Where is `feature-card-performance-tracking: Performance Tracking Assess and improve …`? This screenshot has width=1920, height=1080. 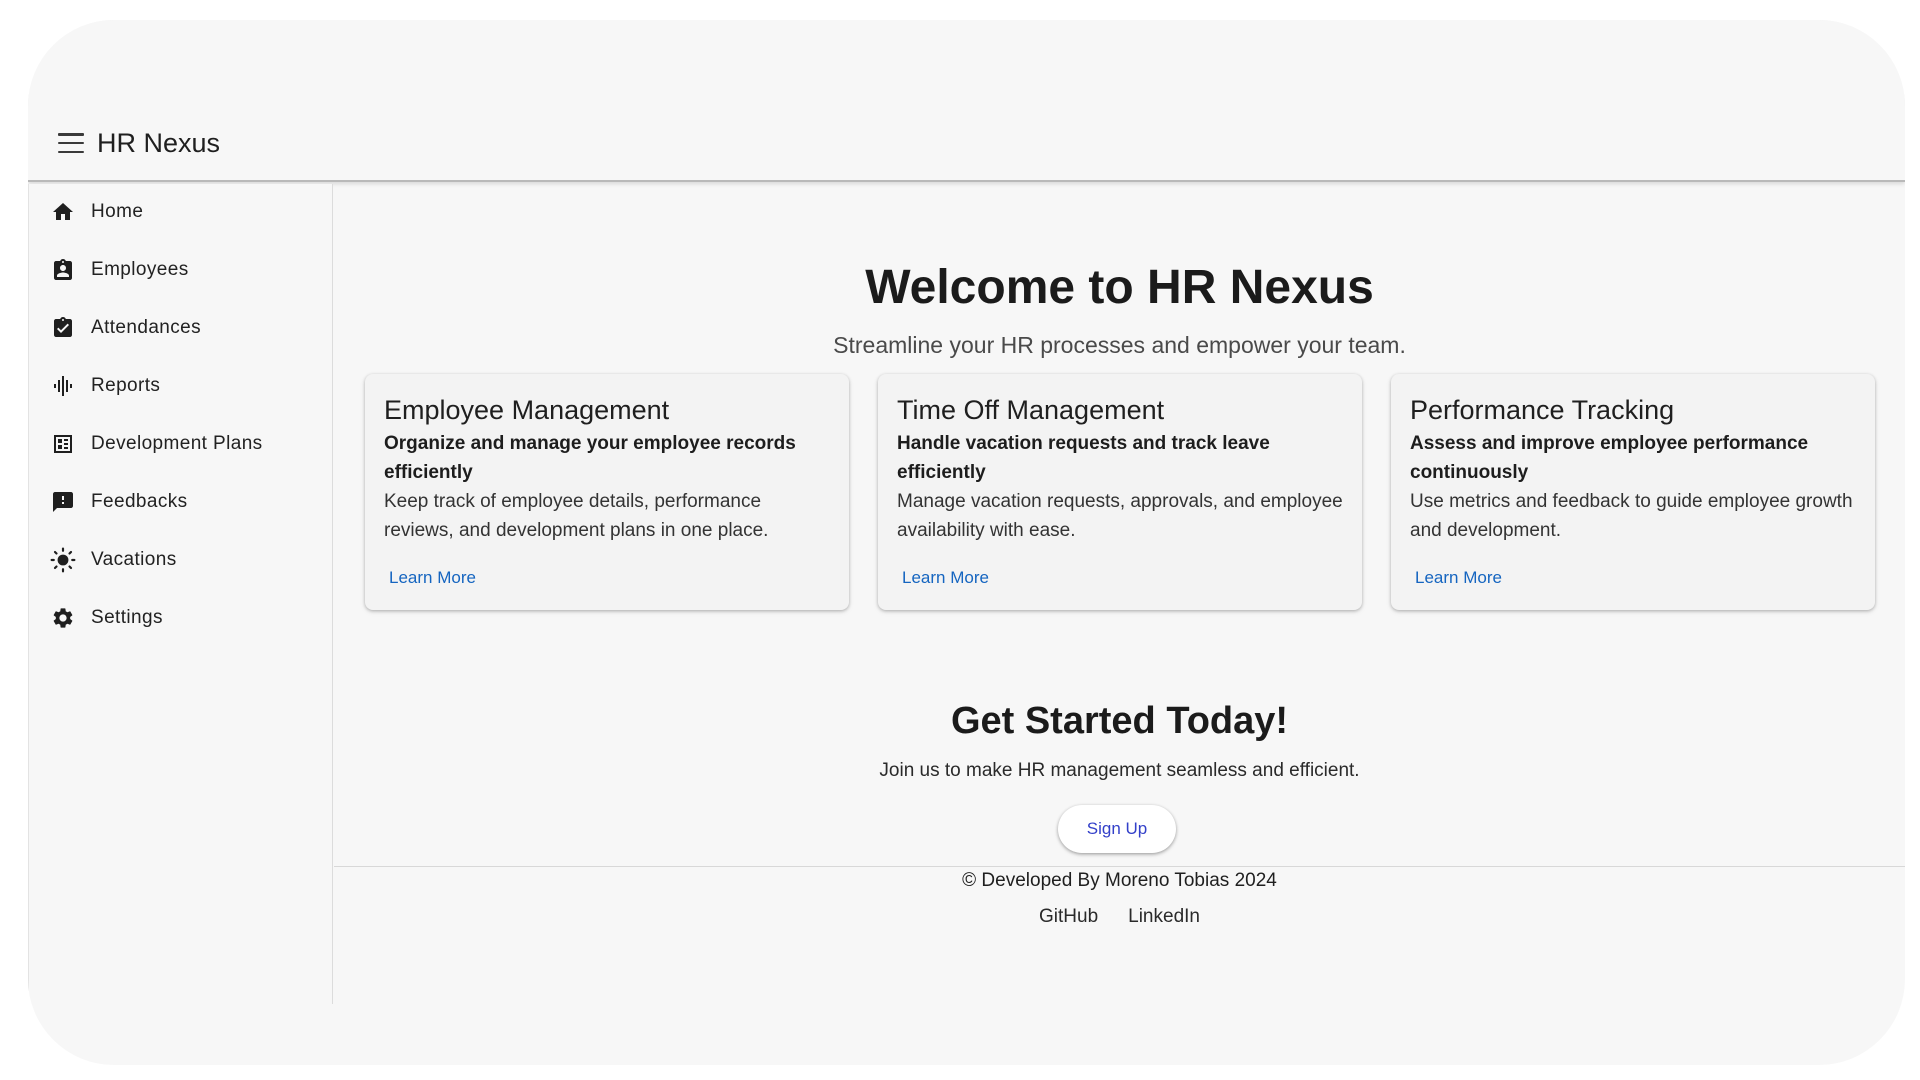
feature-card-performance-tracking: Performance Tracking Assess and improve … is located at coordinates (1633, 492).